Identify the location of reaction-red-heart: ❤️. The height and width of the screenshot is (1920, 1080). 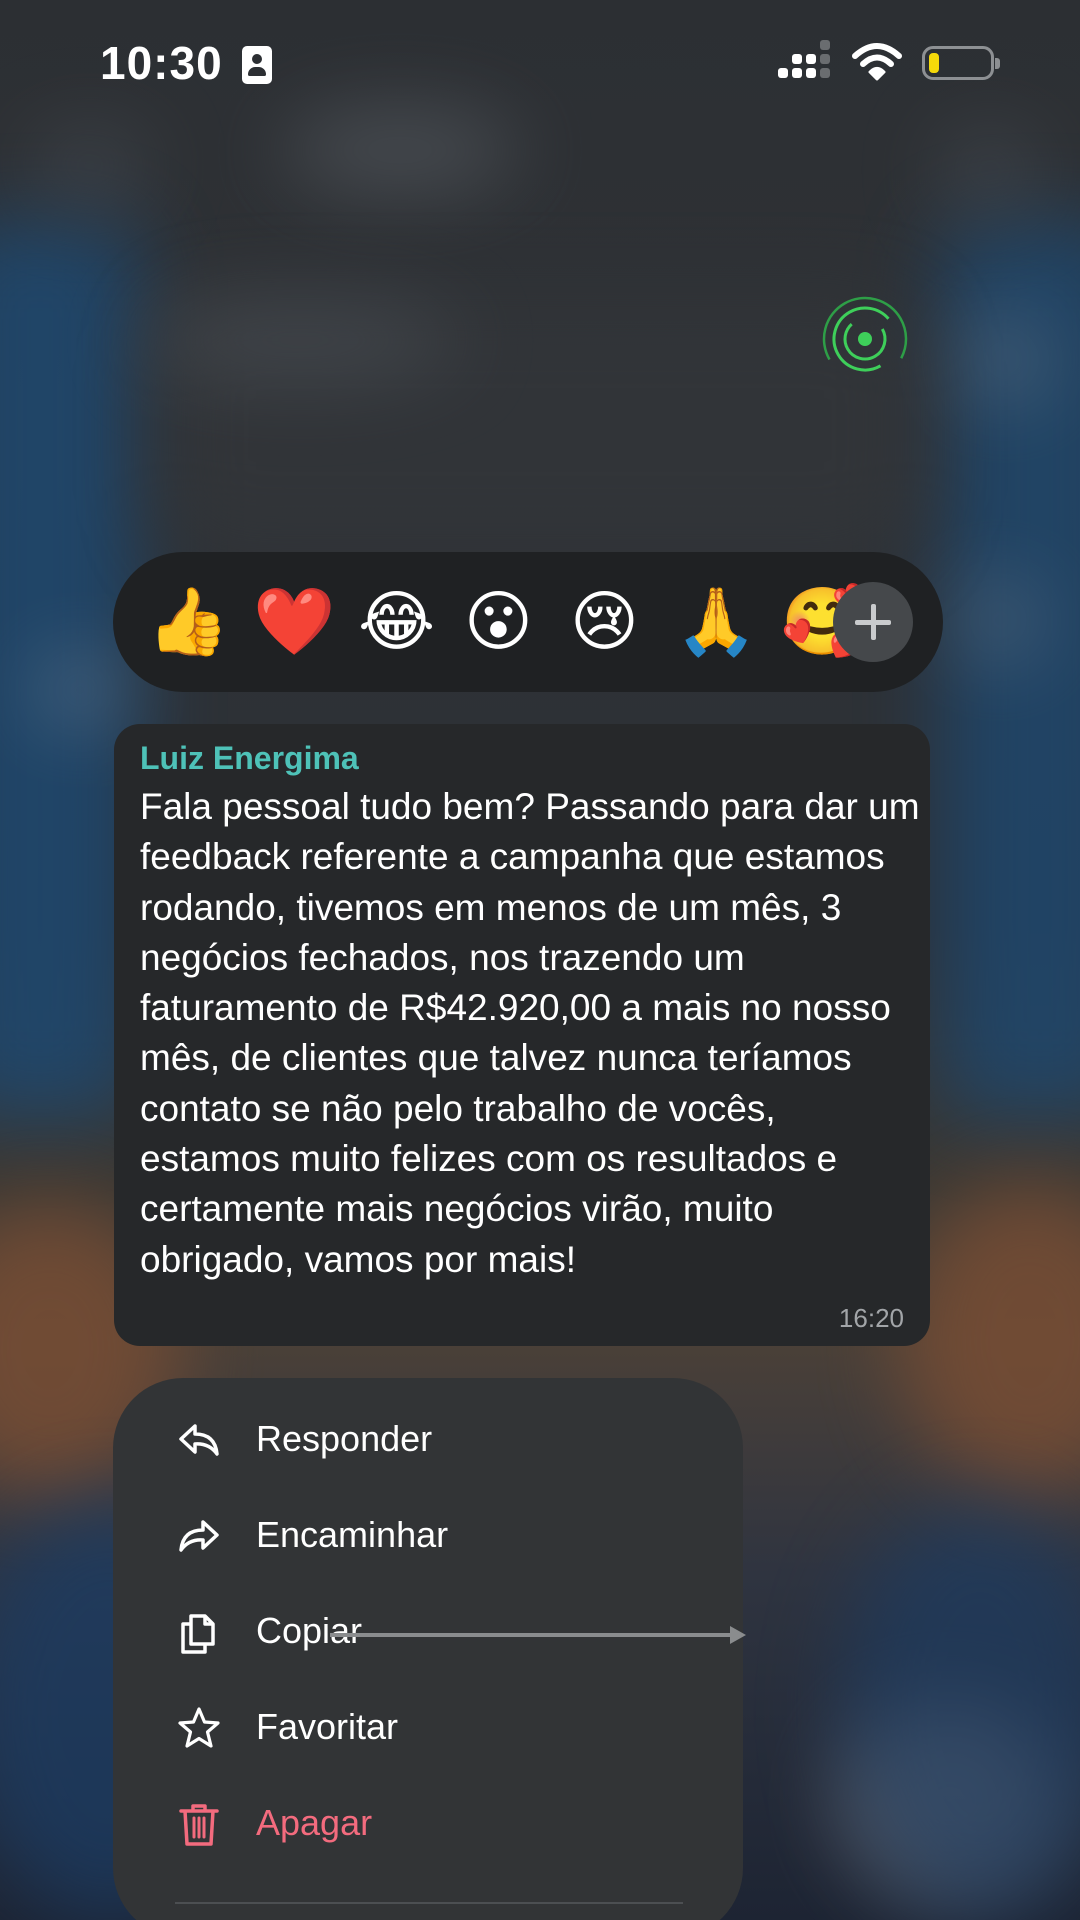
(294, 622).